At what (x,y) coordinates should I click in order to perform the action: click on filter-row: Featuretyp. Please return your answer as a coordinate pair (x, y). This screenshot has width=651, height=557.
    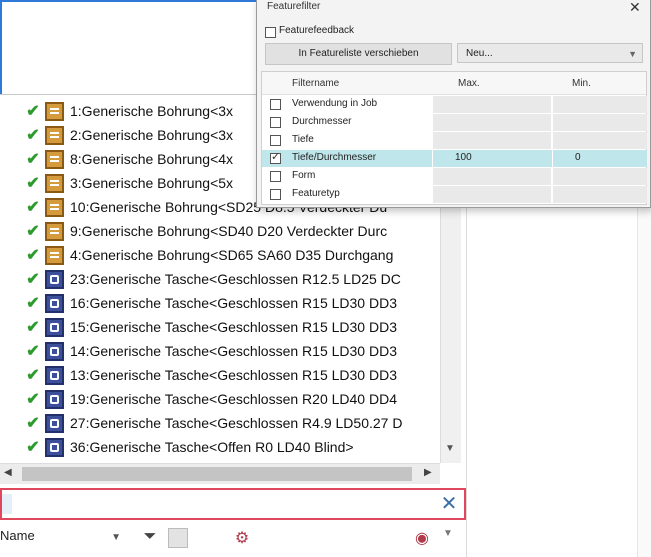
    Looking at the image, I should click on (454, 194).